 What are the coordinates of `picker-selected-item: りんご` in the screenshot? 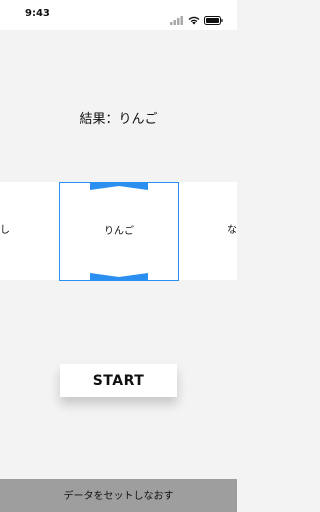 It's located at (119, 231).